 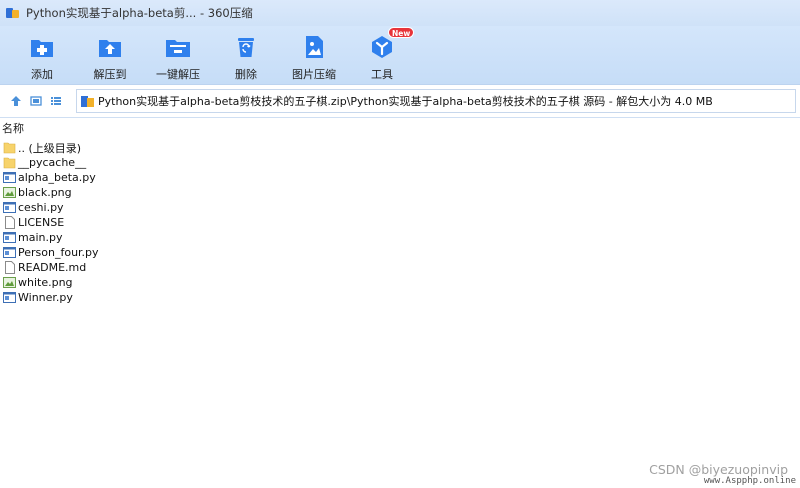 I want to click on title-bar: Python实现基于alpha-beta剪... - 360压缩, so click(x=400, y=13).